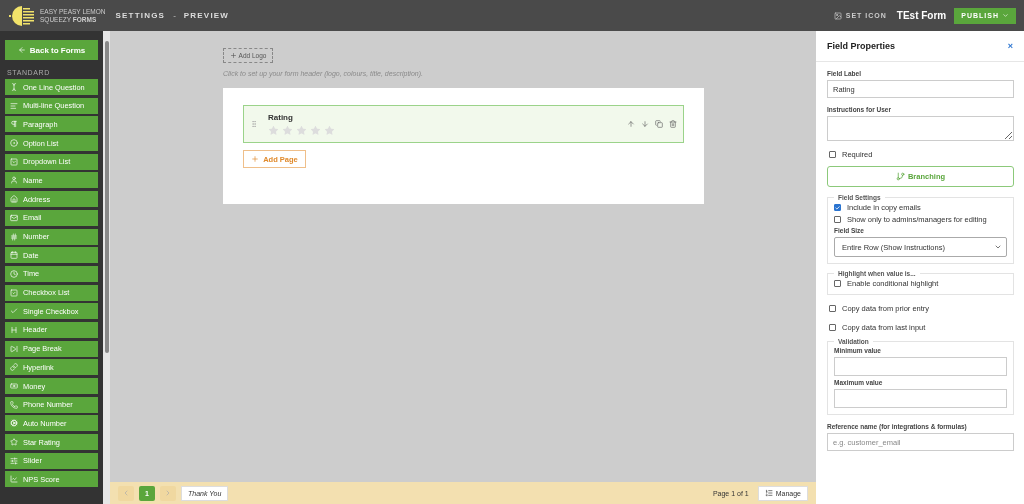  I want to click on form-name: TEst Form, so click(921, 15).